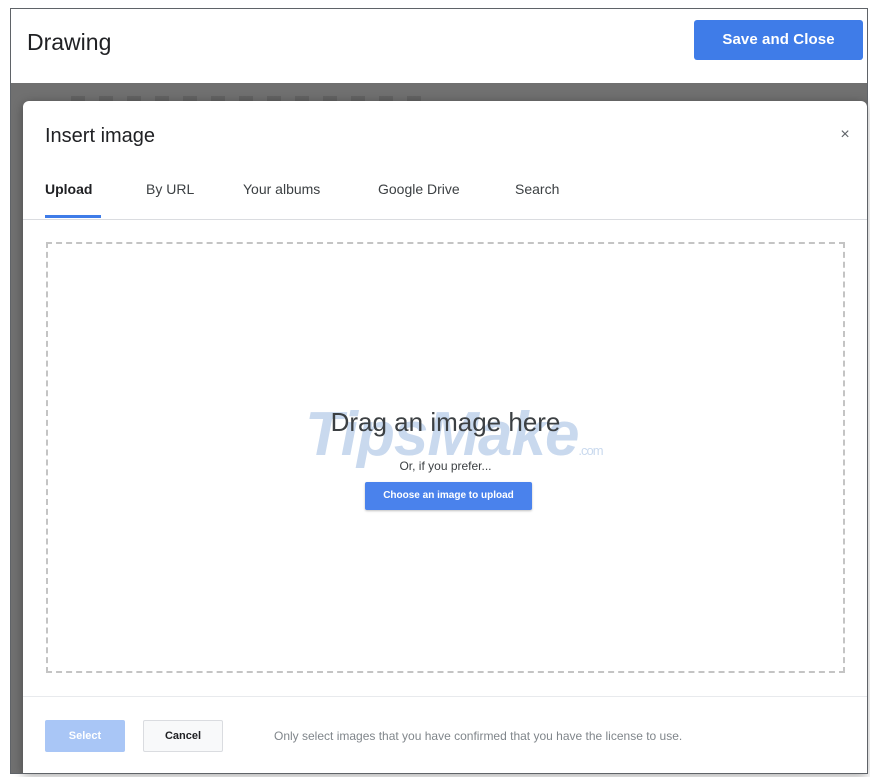 This screenshot has width=870, height=777. Describe the element at coordinates (537, 189) in the screenshot. I see `tab-search: Search` at that location.